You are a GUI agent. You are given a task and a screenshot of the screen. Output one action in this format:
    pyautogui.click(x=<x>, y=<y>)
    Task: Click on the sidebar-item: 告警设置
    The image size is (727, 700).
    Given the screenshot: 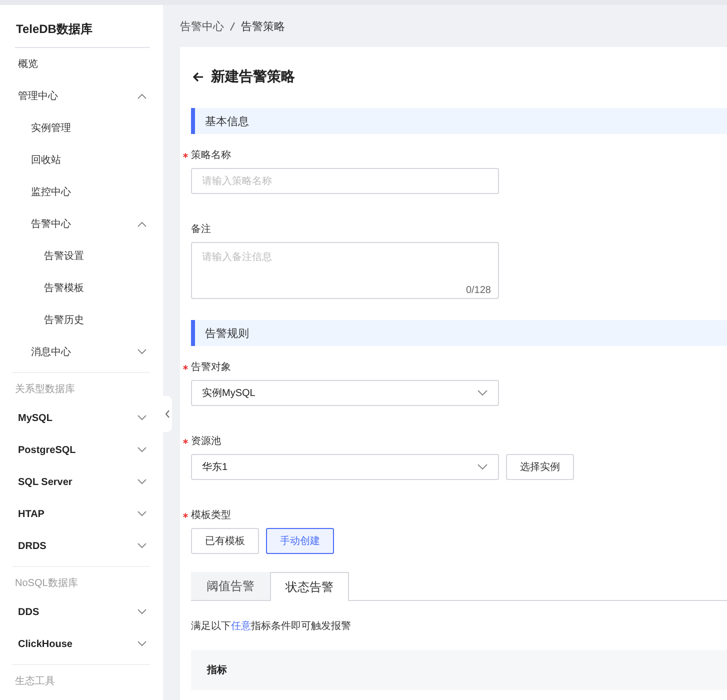 What is the action you would take?
    pyautogui.click(x=76, y=256)
    